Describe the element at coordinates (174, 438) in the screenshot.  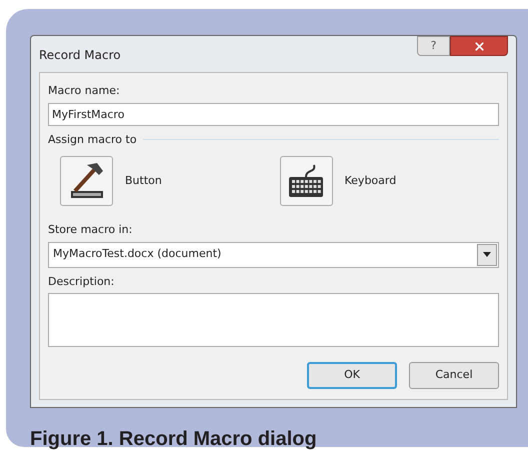
I see `figure-caption: Figure 1. Record Macro dialog` at that location.